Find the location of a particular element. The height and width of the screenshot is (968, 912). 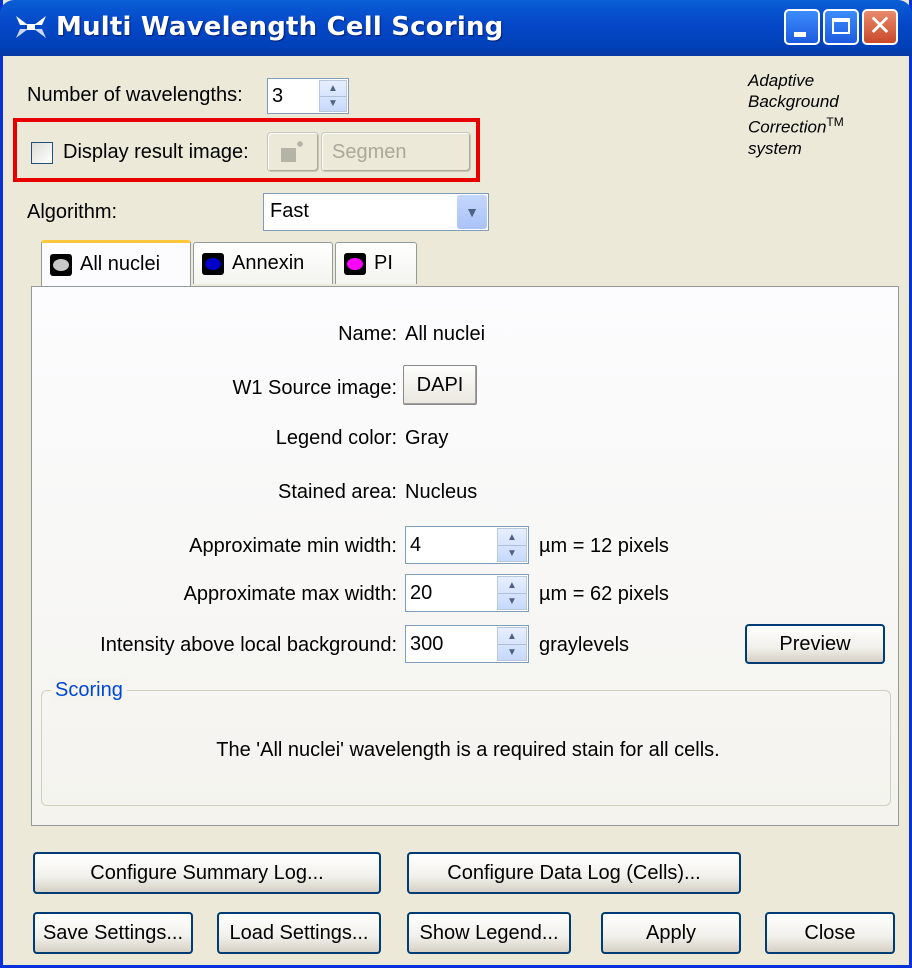

maximize-icon is located at coordinates (841, 26).